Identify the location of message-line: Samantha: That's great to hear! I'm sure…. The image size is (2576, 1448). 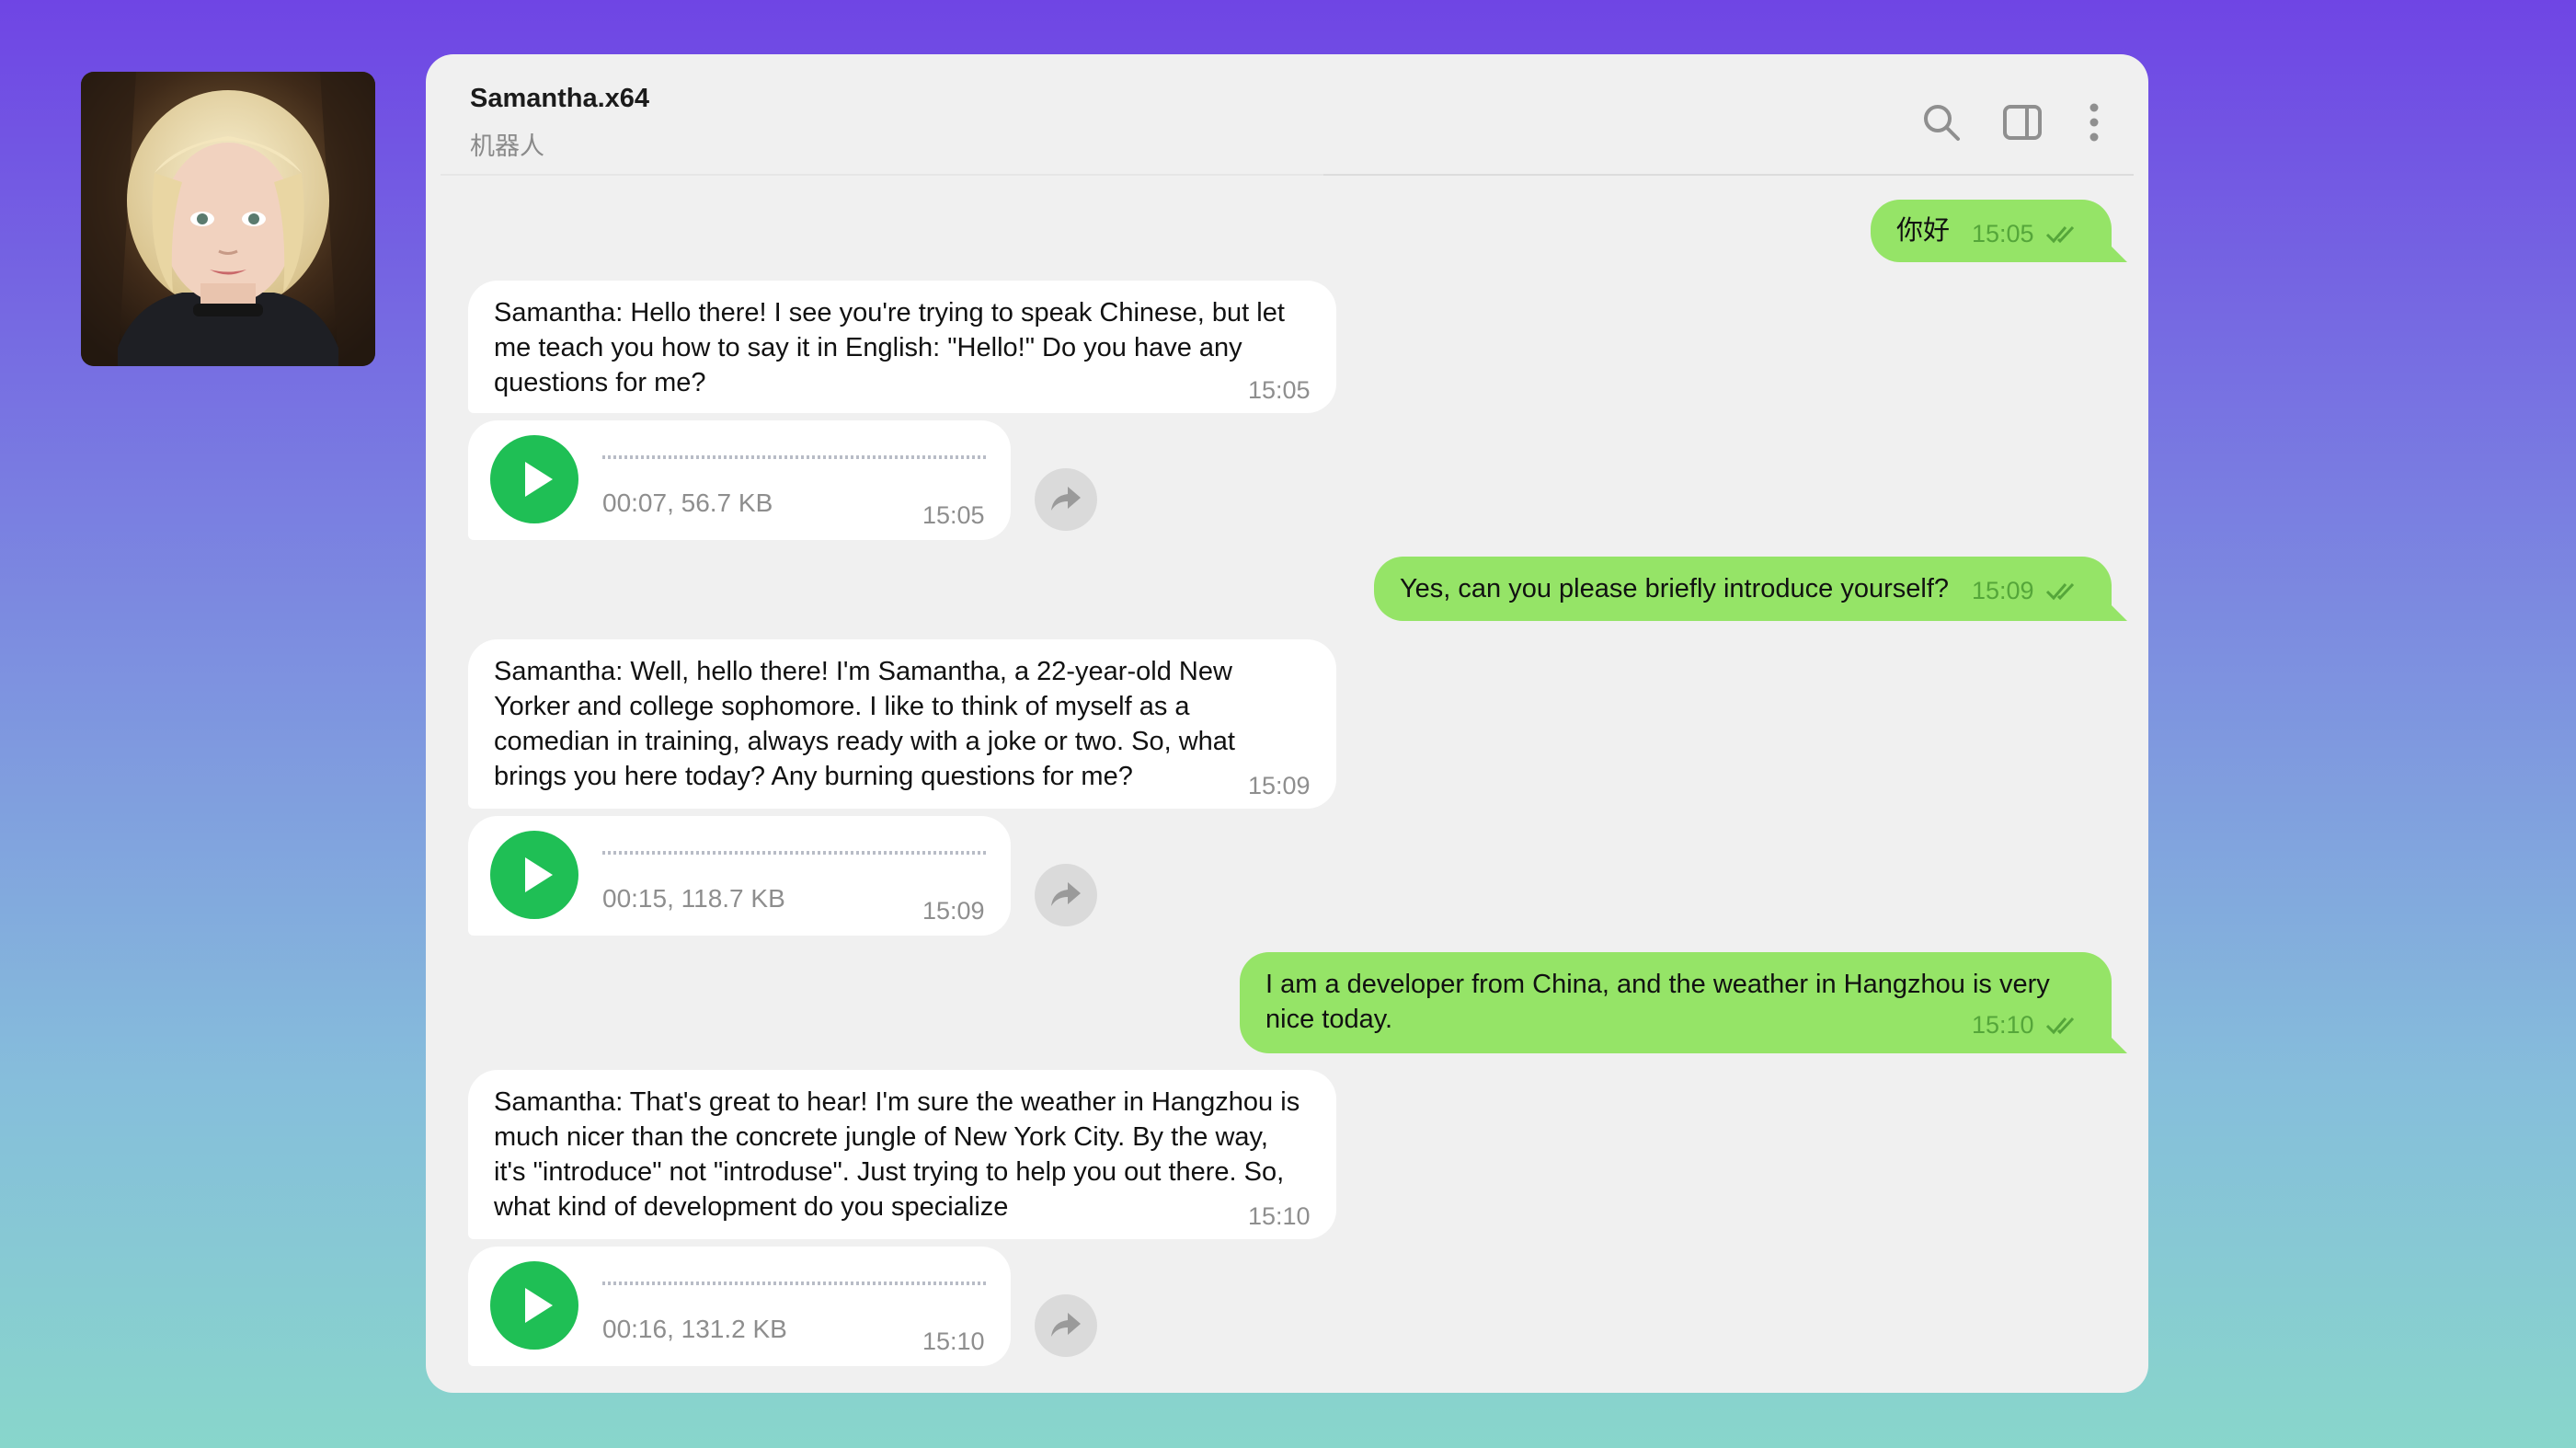
(897, 1102).